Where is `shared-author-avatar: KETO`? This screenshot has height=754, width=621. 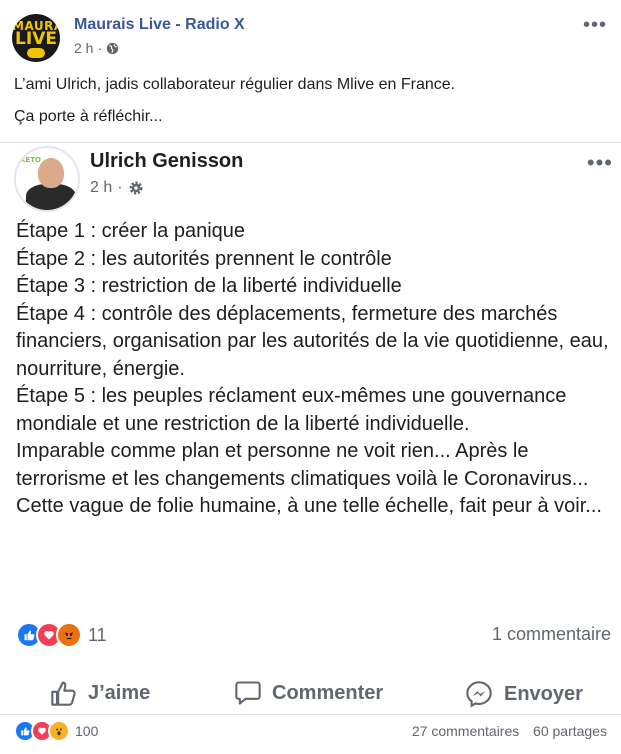
shared-author-avatar: KETO is located at coordinates (47, 179).